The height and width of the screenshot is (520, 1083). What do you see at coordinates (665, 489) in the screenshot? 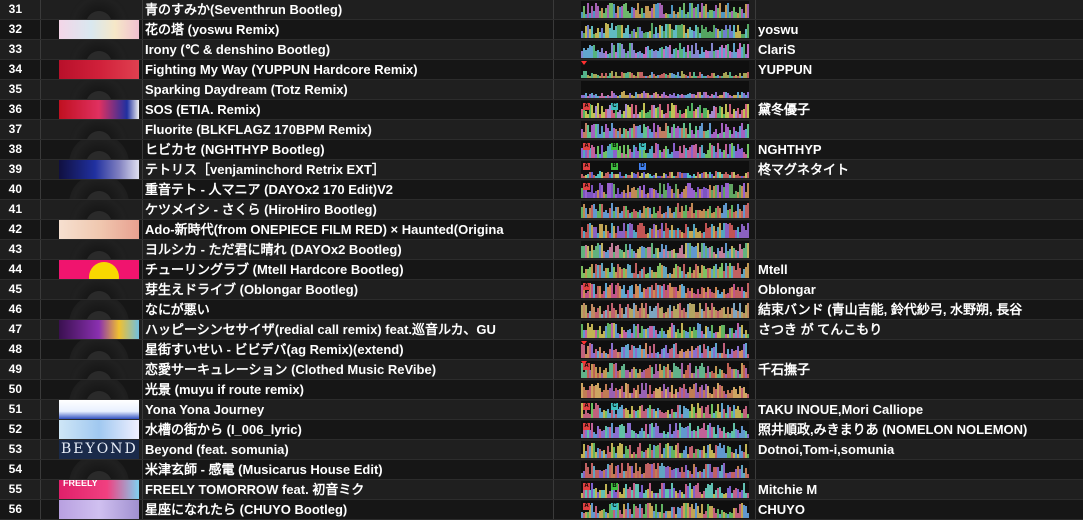
I see `track-waveform: AB` at bounding box center [665, 489].